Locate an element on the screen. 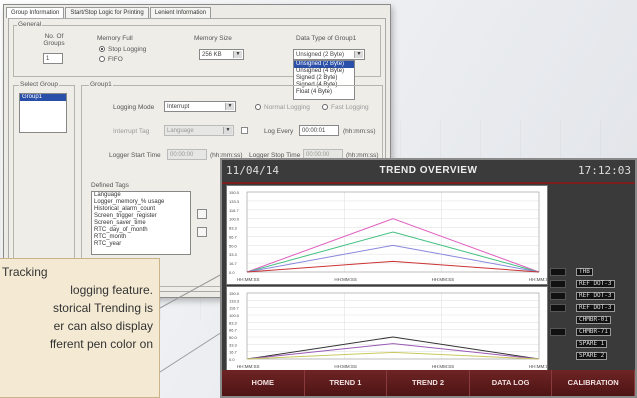  data-log-button: DATA LOG is located at coordinates (511, 383).